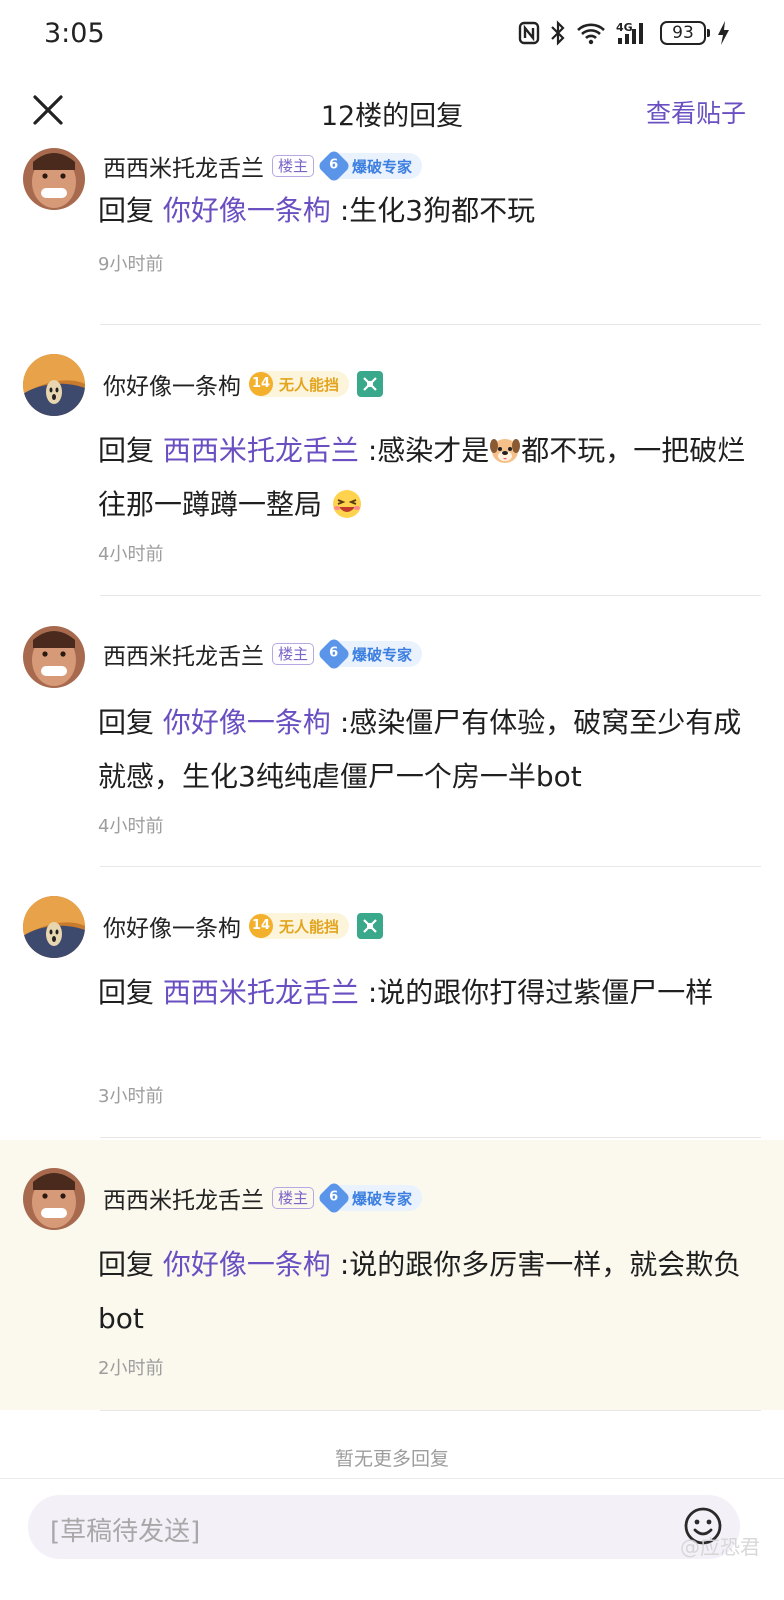  I want to click on reply-text: 回复 西西米托龙舌兰 :感染才是 都不玩，一把破烂往那一蹲蹲一整局, so click(423, 478).